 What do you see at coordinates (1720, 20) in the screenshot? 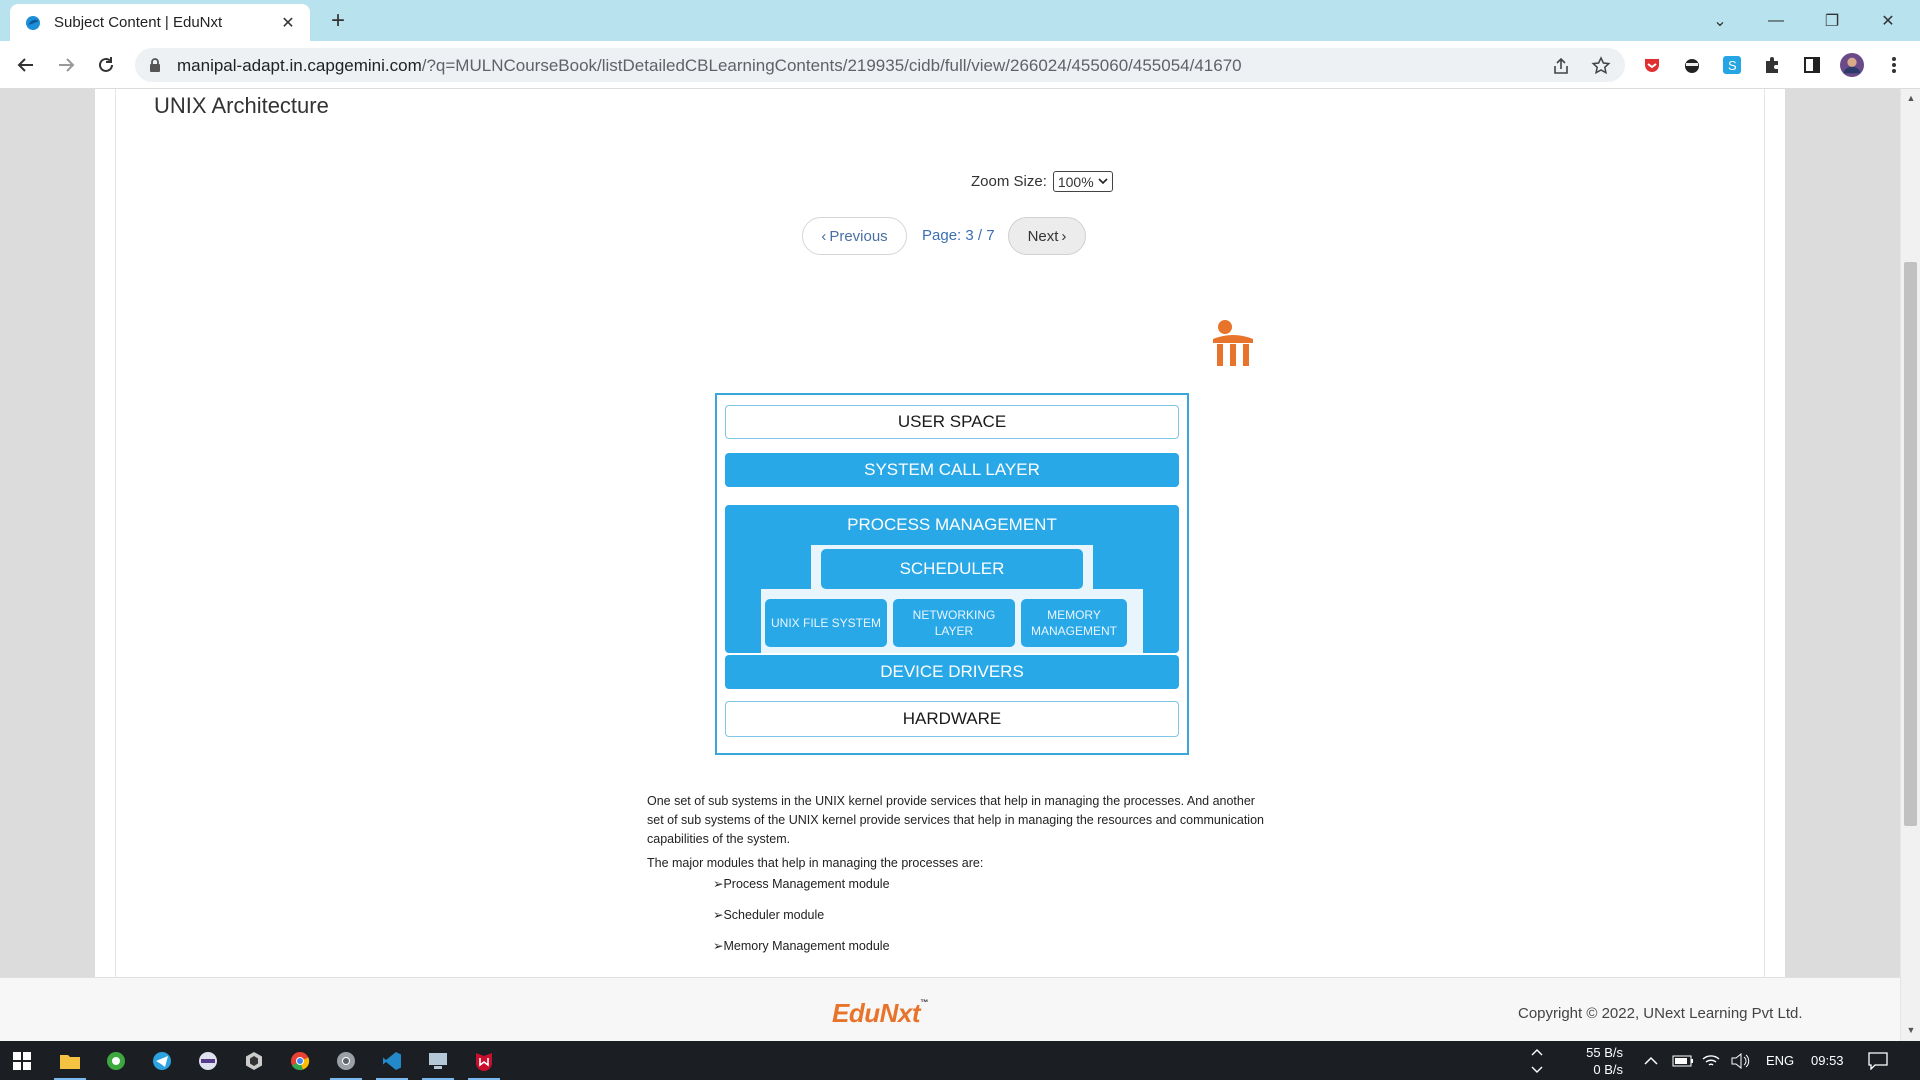
I see `tab-search-icon: ⌄` at bounding box center [1720, 20].